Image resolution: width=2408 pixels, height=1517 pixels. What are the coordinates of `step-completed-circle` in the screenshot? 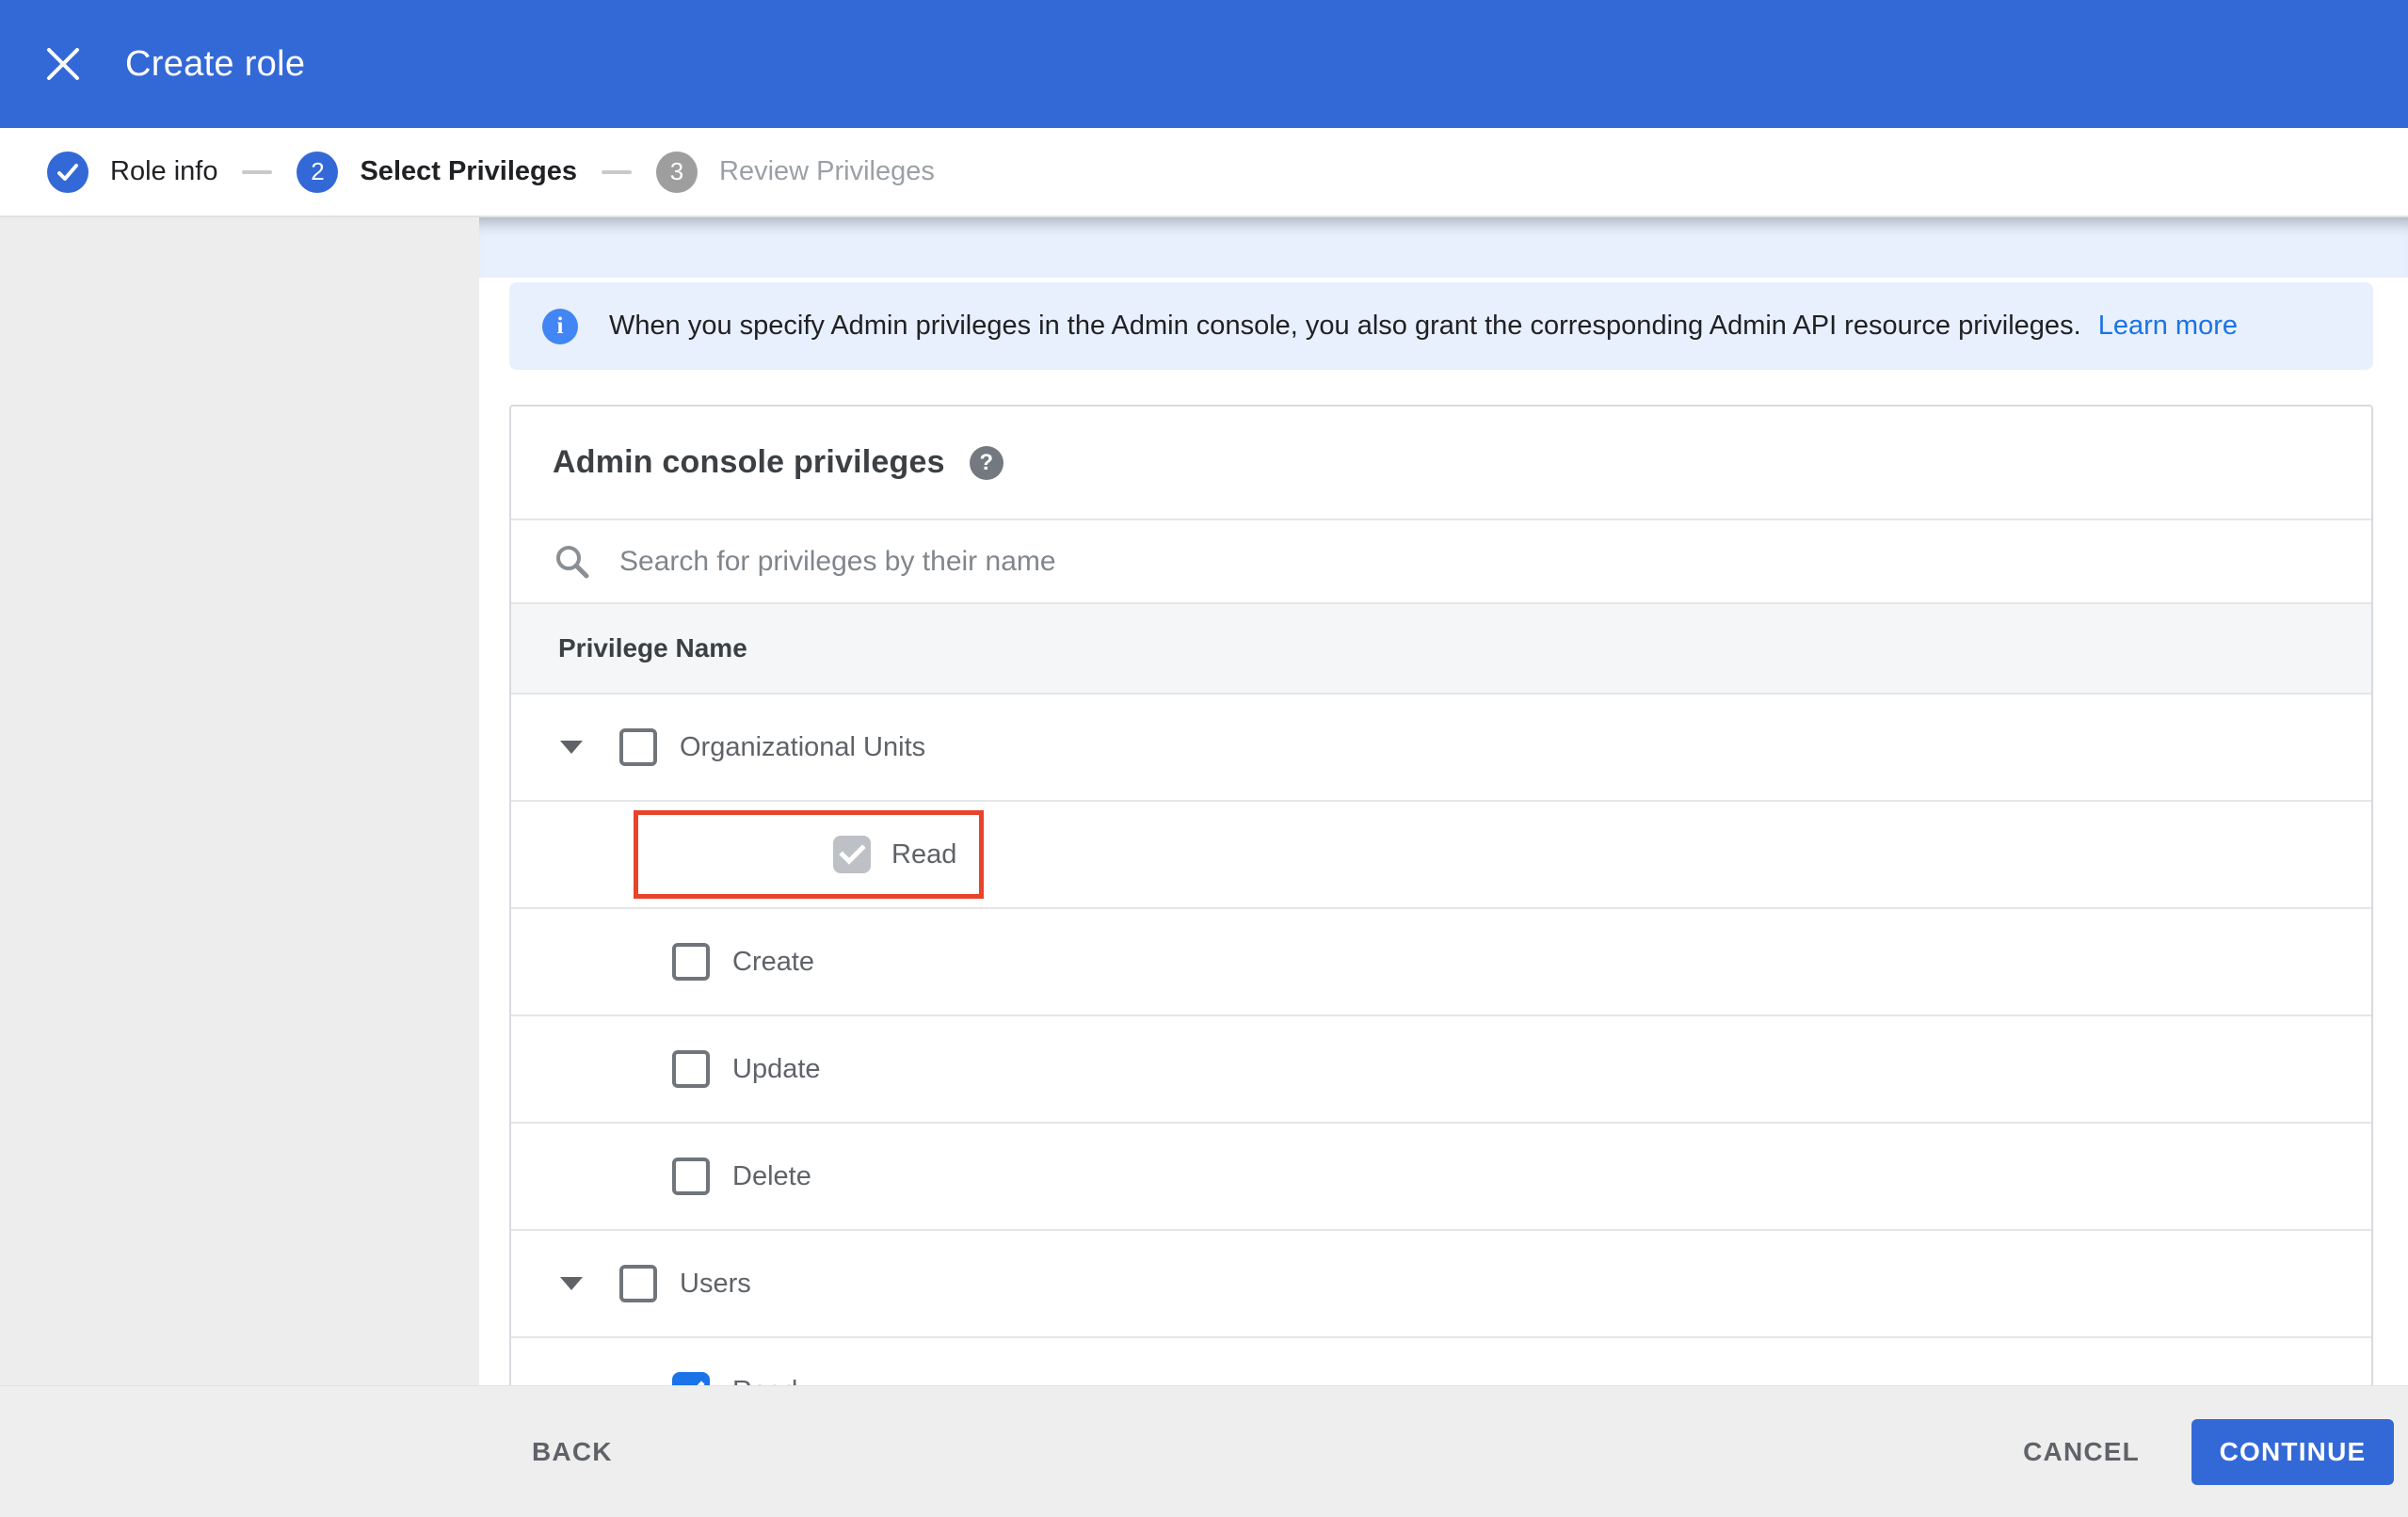 It's located at (68, 172).